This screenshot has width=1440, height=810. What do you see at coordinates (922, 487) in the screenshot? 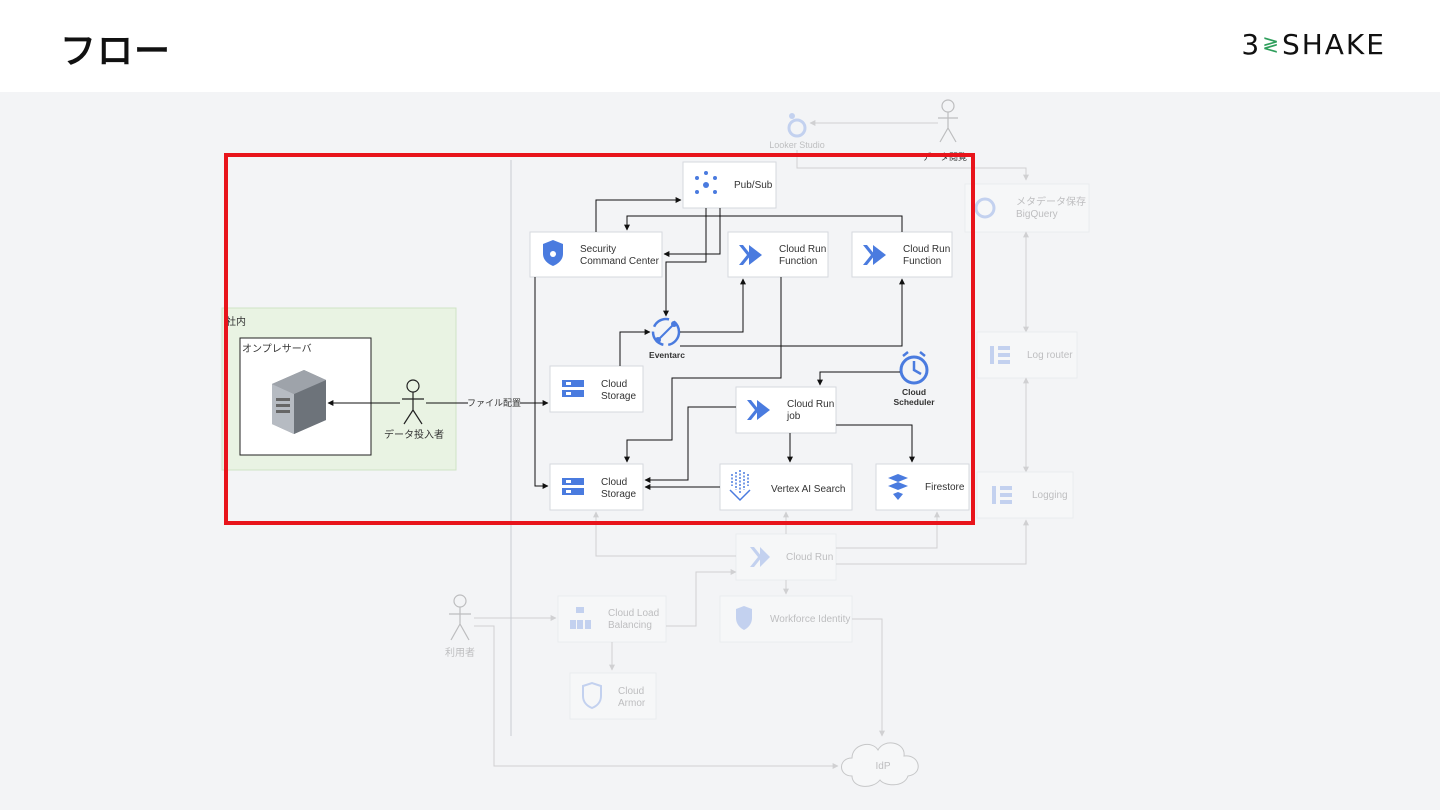
I see `firestore-node: Firestore` at bounding box center [922, 487].